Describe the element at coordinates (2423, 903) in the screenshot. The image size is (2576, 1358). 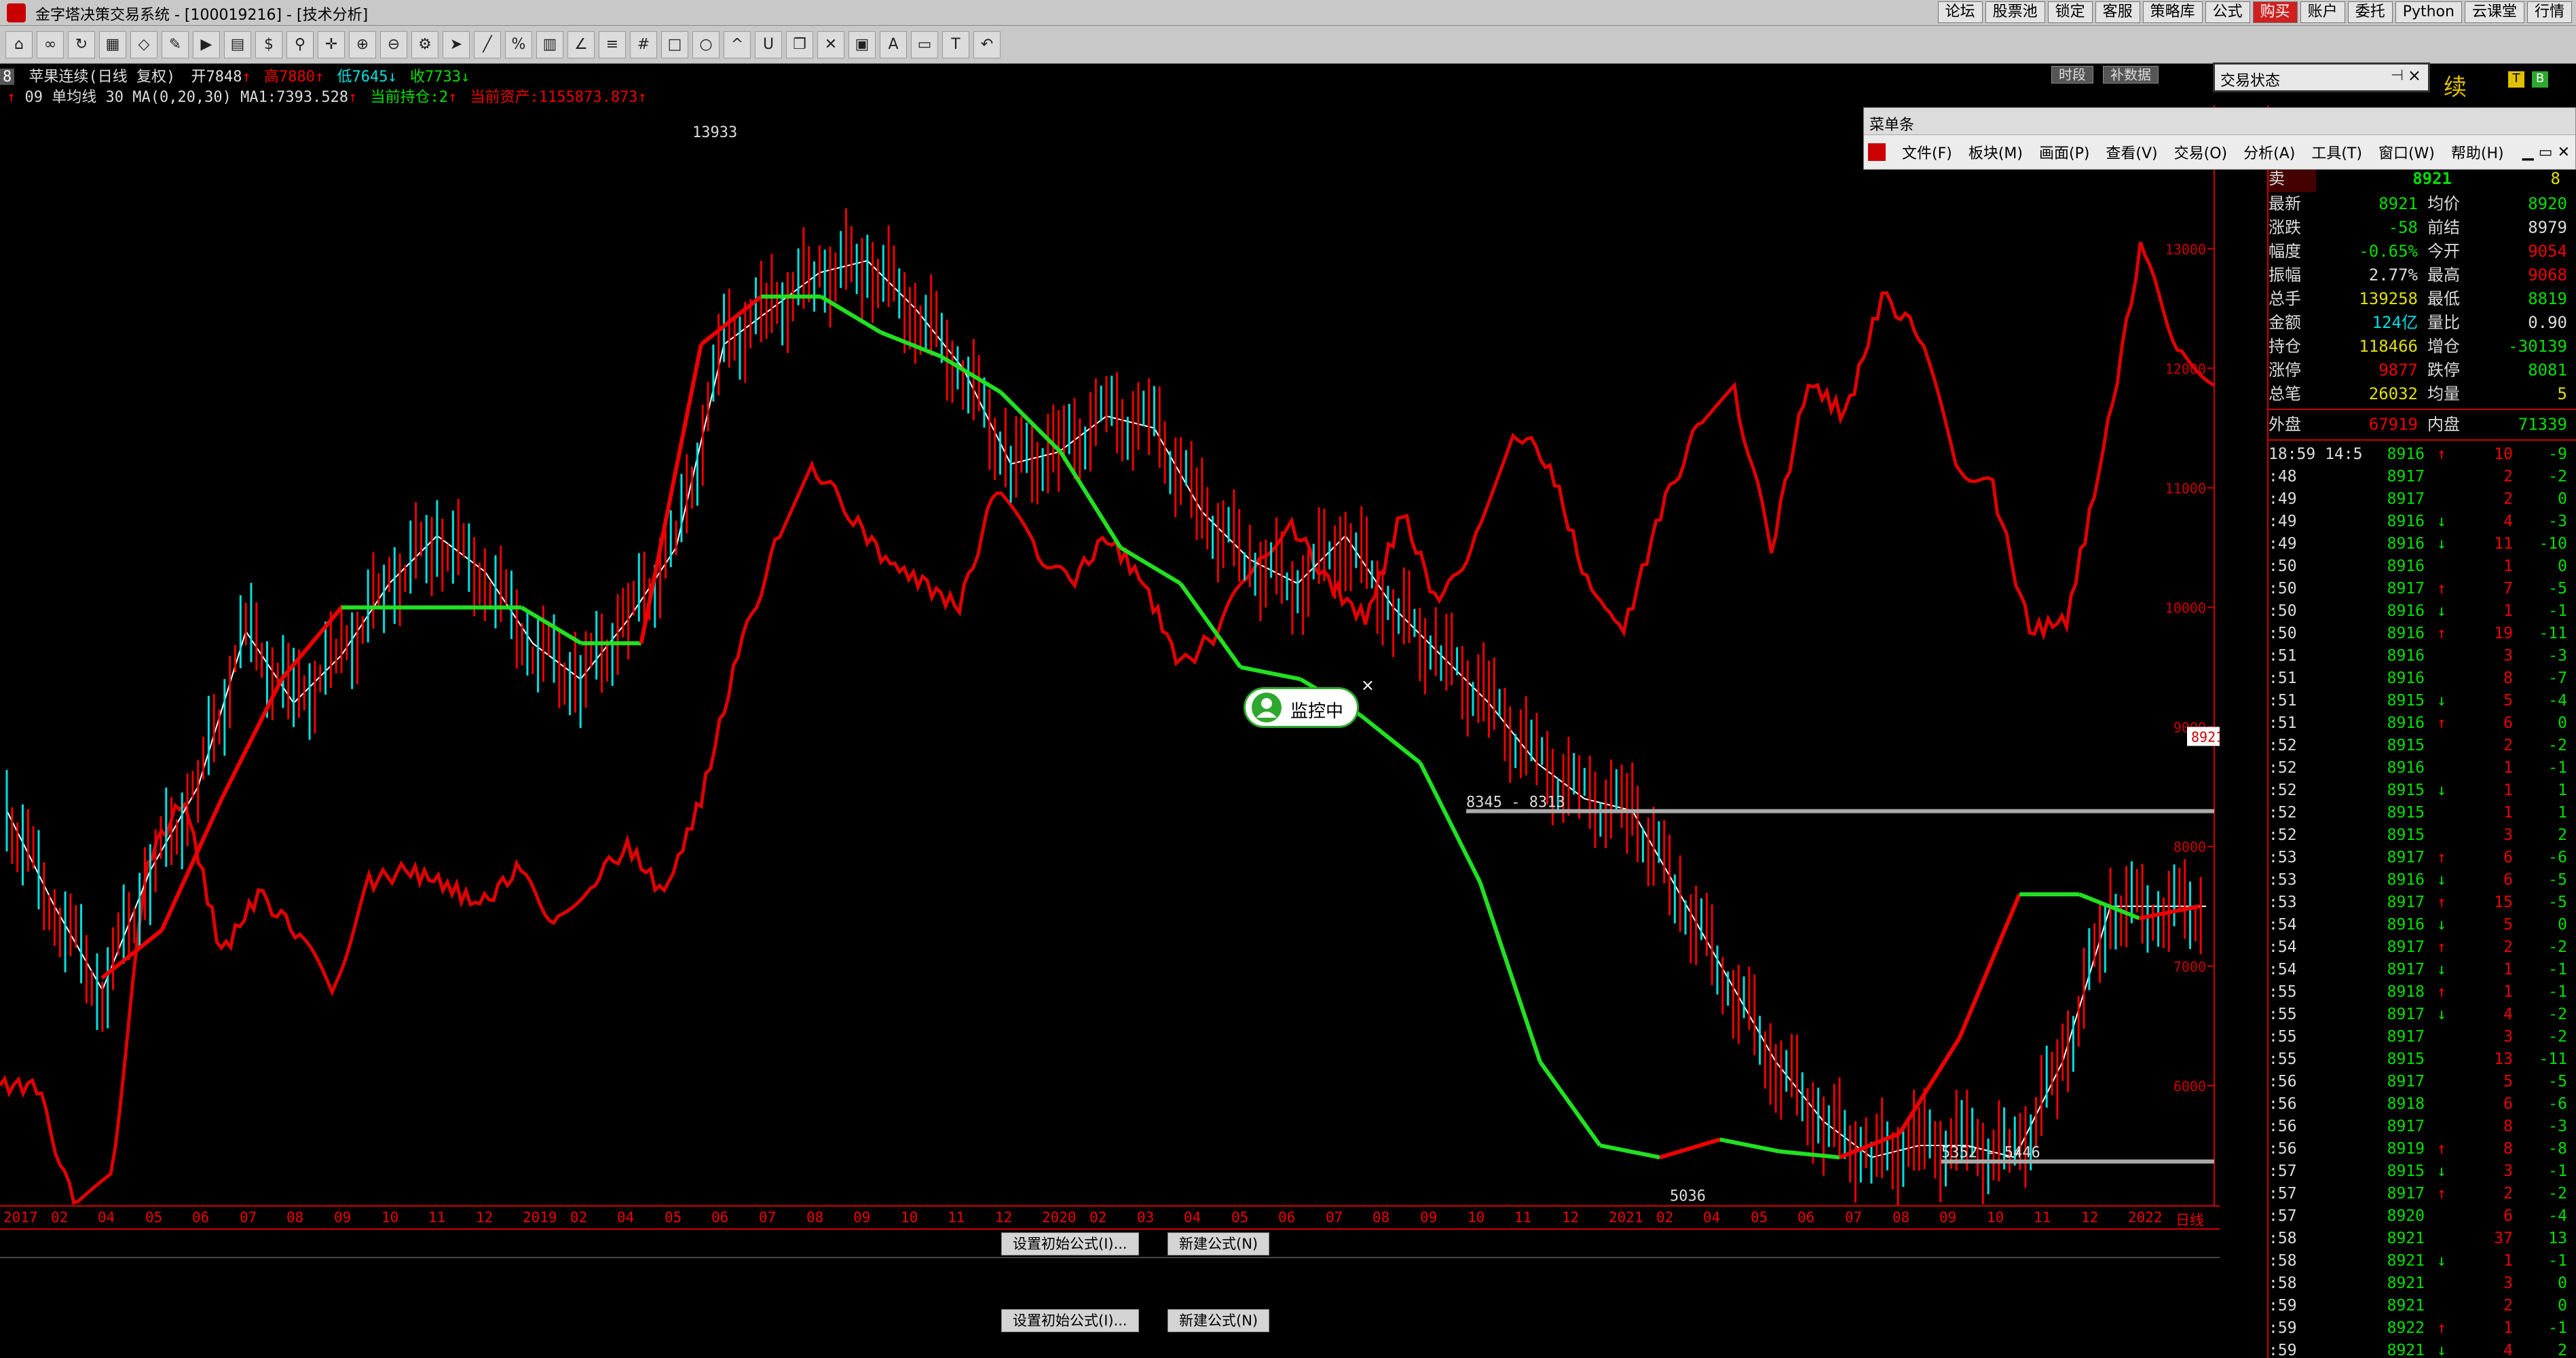
I see `tick-row: :53 8917 ↑ 15 -5` at that location.